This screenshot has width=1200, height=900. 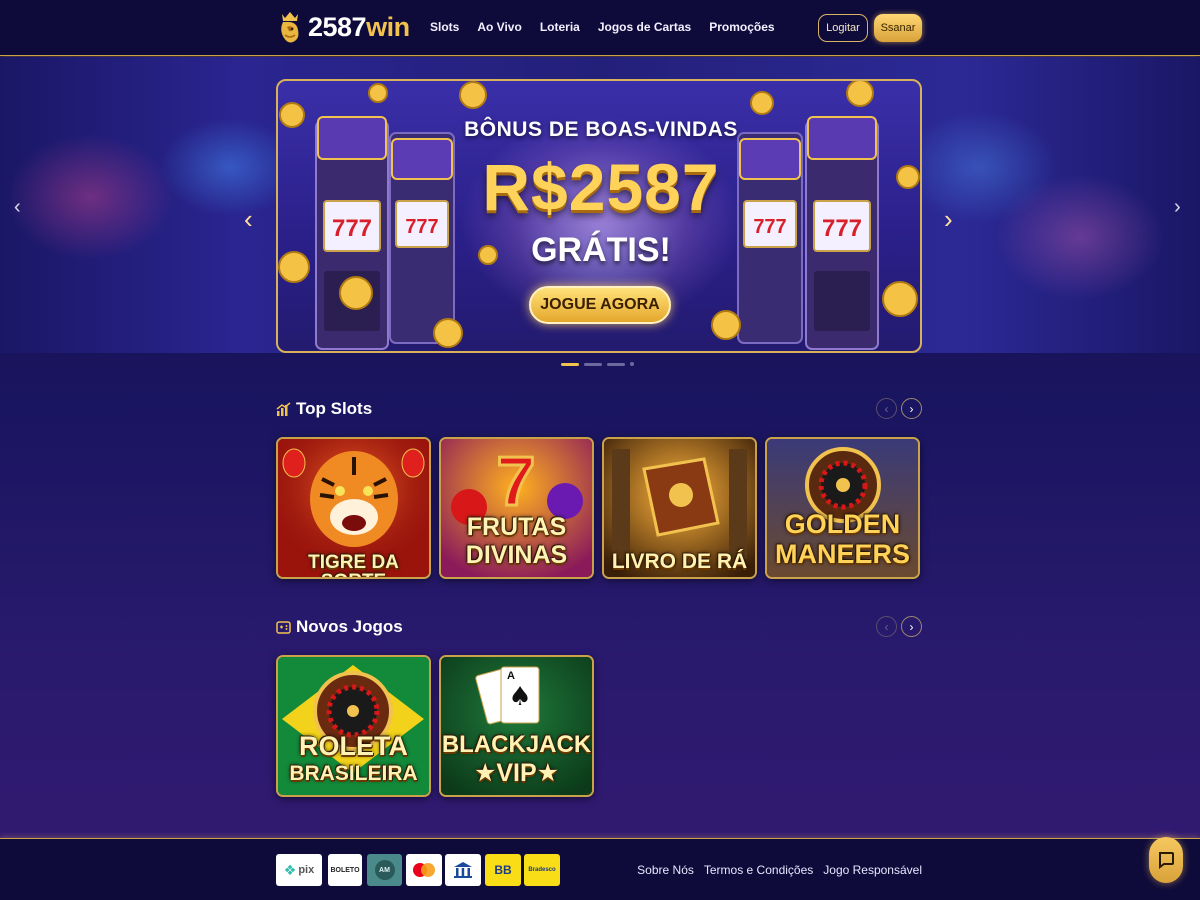 I want to click on banner-next-arrow-icon: ›, so click(x=948, y=219).